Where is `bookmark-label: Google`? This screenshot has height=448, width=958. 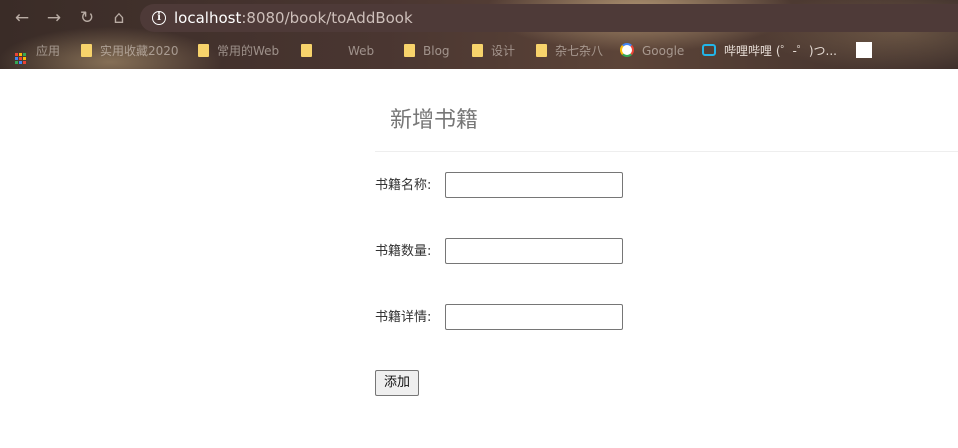
bookmark-label: Google is located at coordinates (663, 51).